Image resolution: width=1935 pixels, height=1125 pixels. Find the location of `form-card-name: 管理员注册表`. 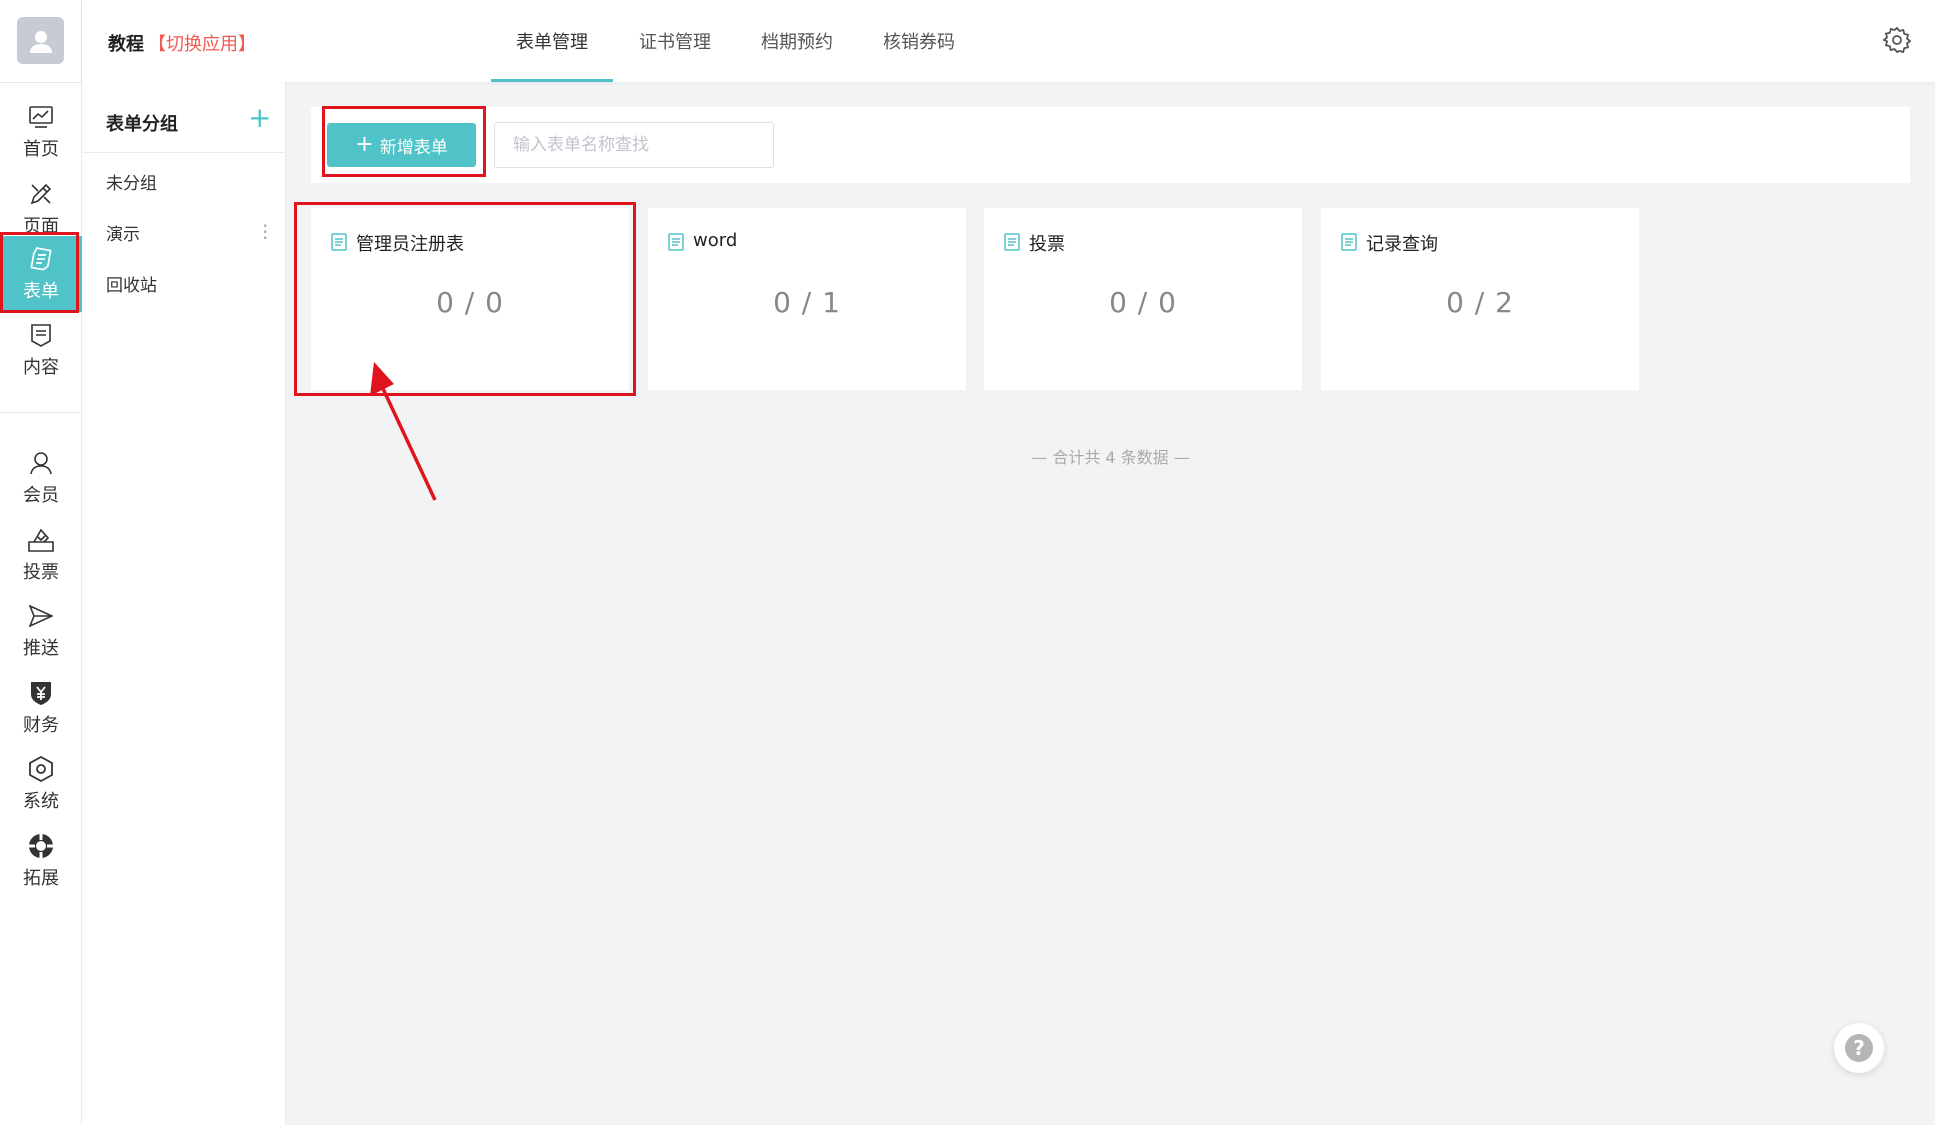

form-card-name: 管理员注册表 is located at coordinates (410, 244).